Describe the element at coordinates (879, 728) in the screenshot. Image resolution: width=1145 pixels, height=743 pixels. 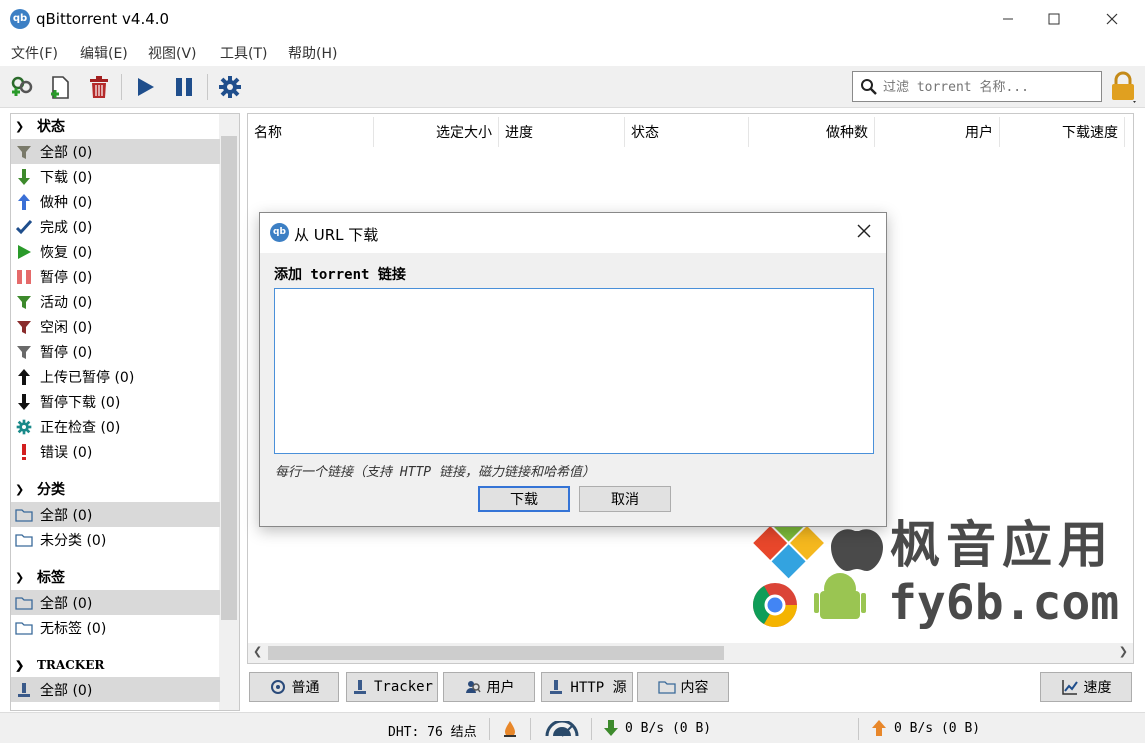
I see `upload-arrow-icon` at that location.